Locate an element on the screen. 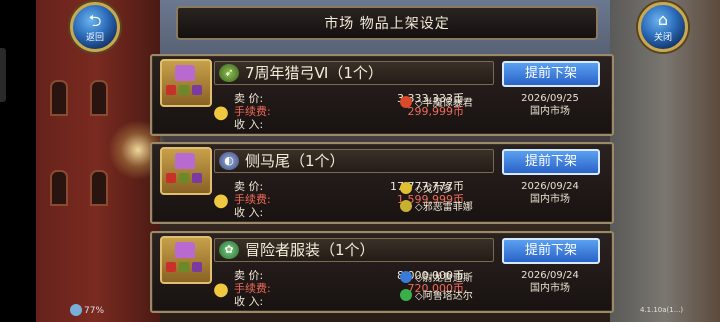 The width and height of the screenshot is (720, 322). hair-icon: ◐ is located at coordinates (229, 161).